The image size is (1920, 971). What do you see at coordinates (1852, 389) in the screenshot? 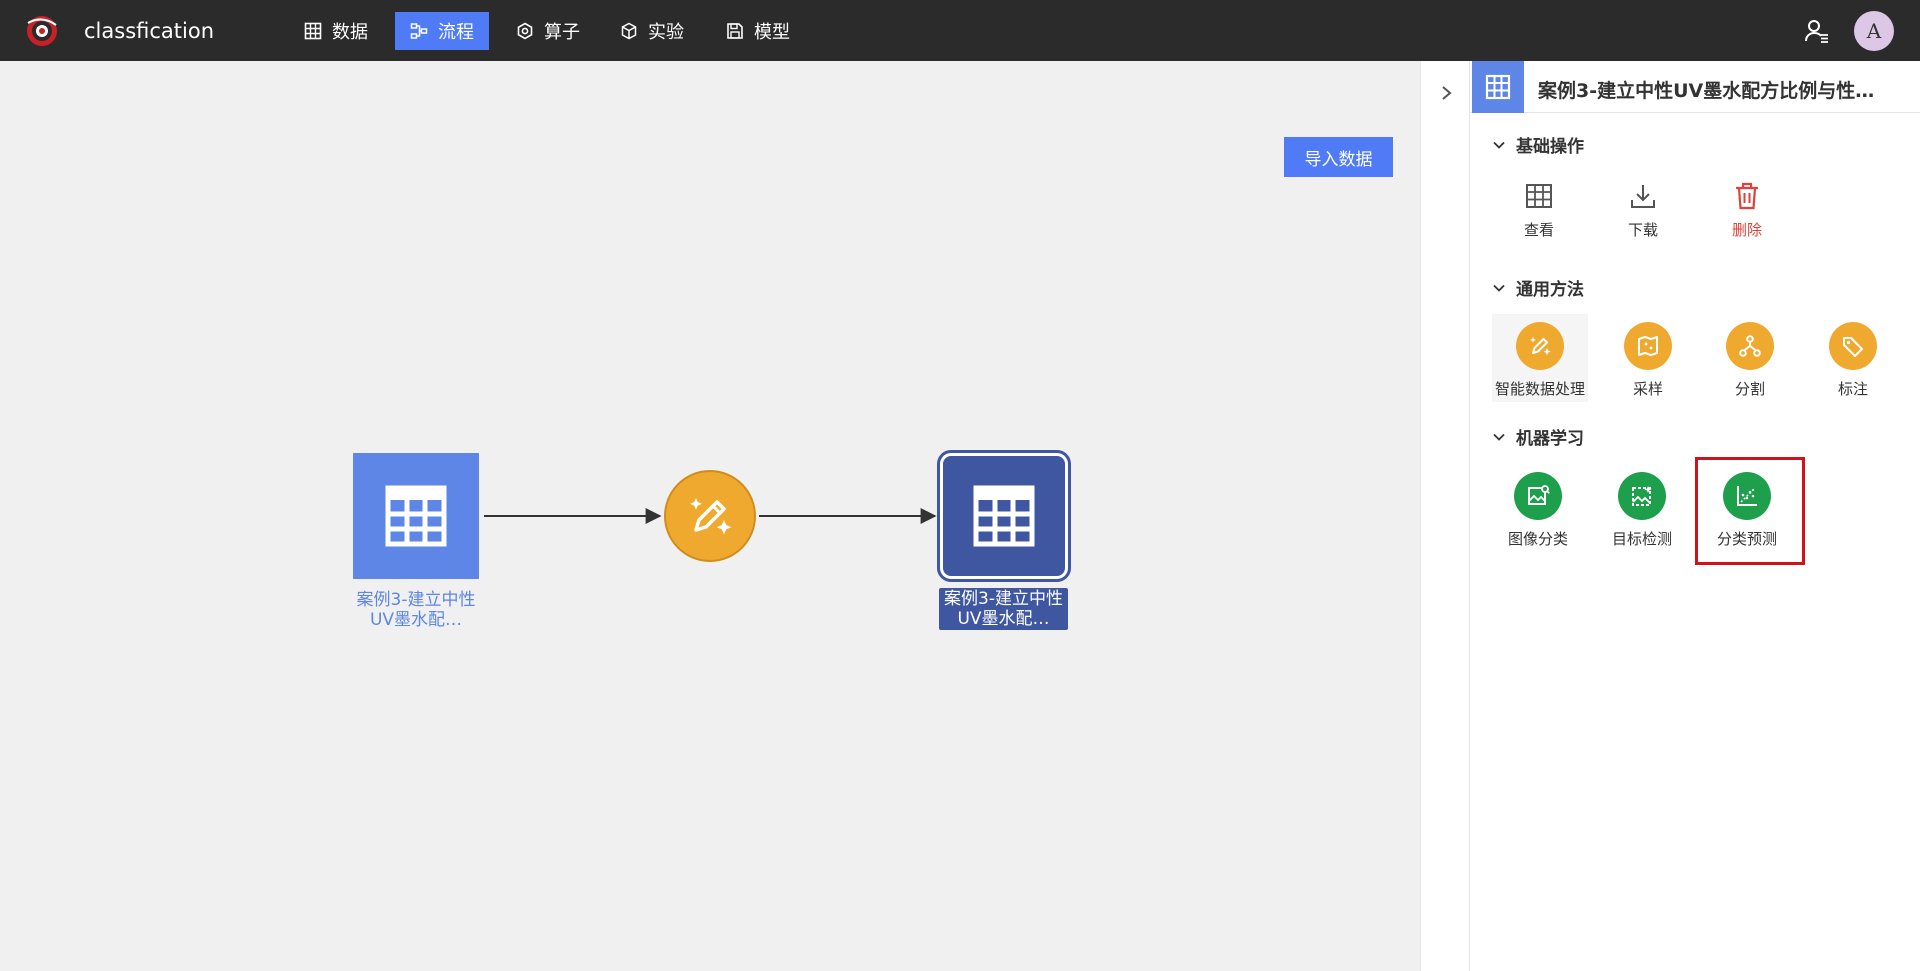
I see `annotate-label: 标注` at bounding box center [1852, 389].